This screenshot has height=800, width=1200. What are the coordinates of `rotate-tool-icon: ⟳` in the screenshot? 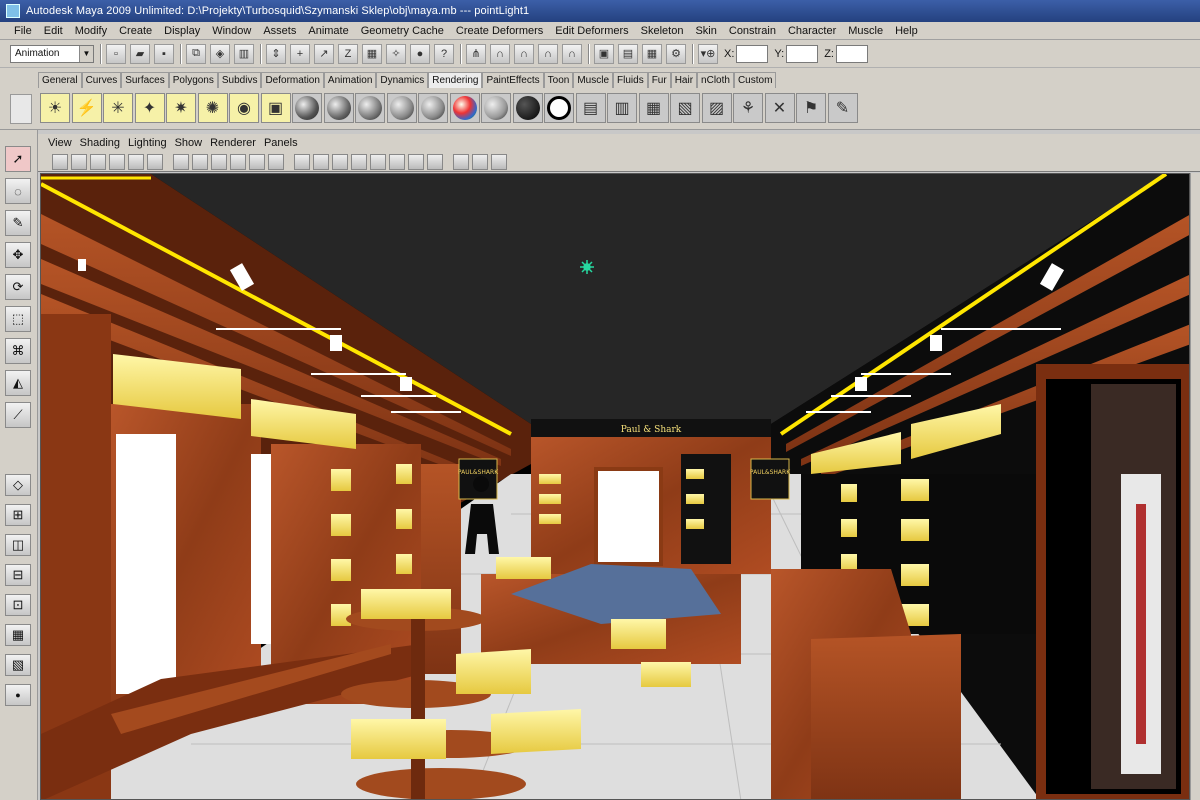 It's located at (18, 287).